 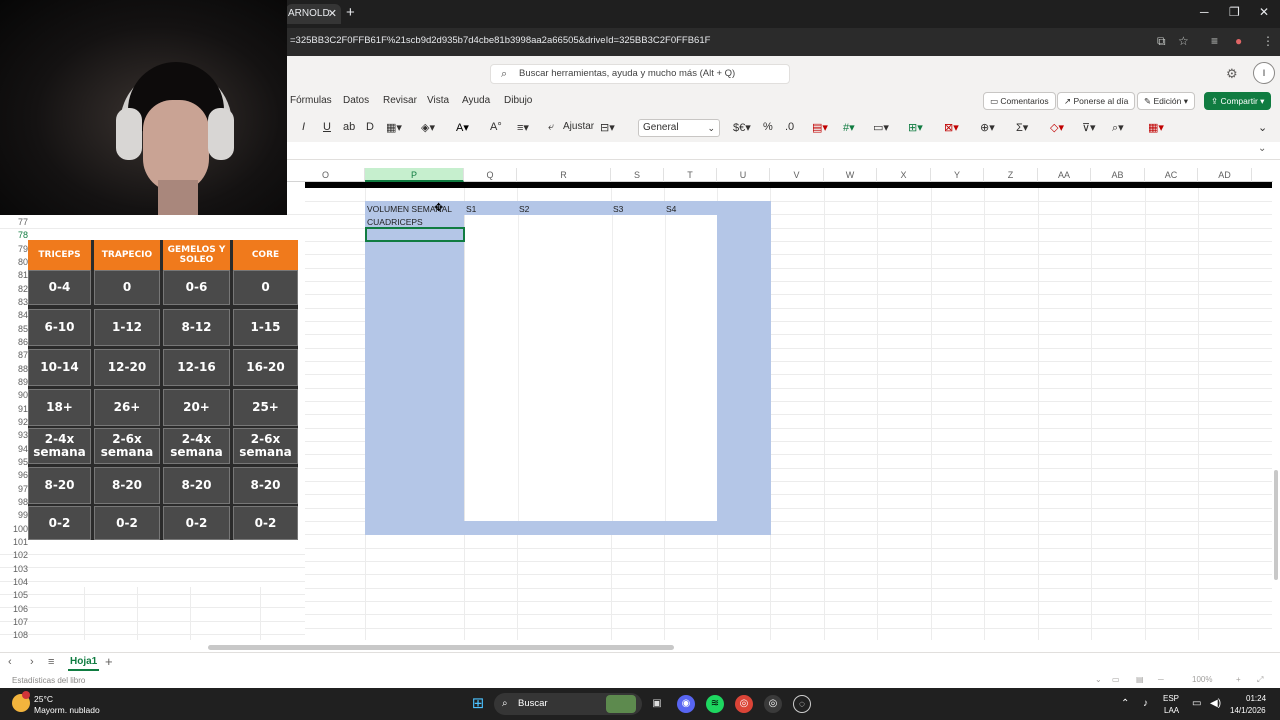 What do you see at coordinates (987, 127) in the screenshot?
I see `format-icon: ⊕▾` at bounding box center [987, 127].